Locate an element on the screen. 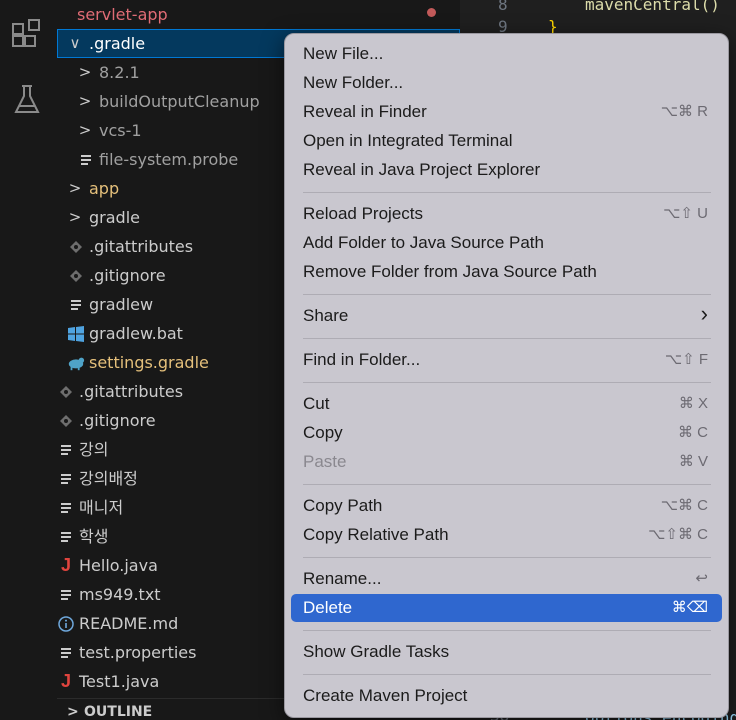 The image size is (736, 720). menu-item-label: Copy Path is located at coordinates (343, 505).